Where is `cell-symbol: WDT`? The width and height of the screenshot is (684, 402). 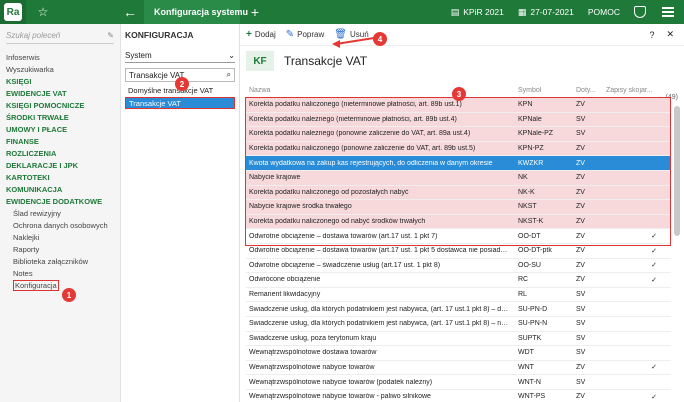
cell-symbol: WDT is located at coordinates (526, 353).